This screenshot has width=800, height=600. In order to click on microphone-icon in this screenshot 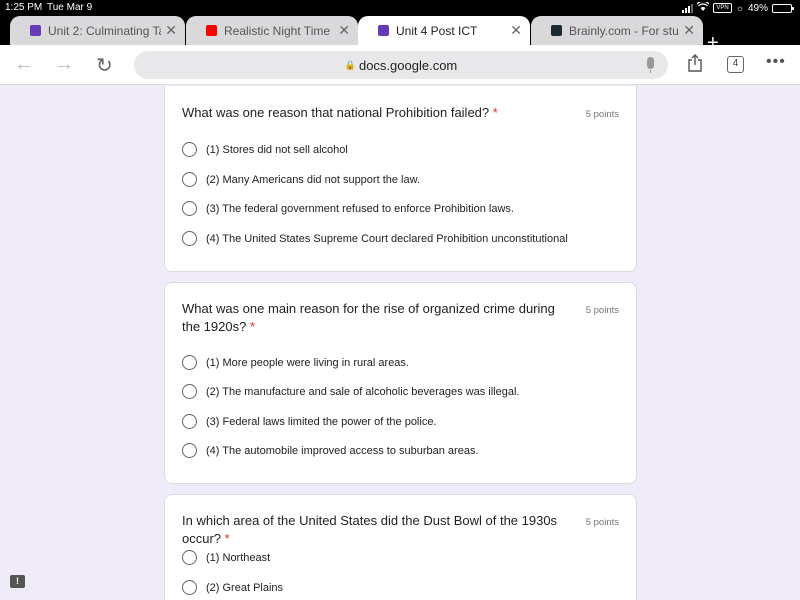, I will do `click(650, 65)`.